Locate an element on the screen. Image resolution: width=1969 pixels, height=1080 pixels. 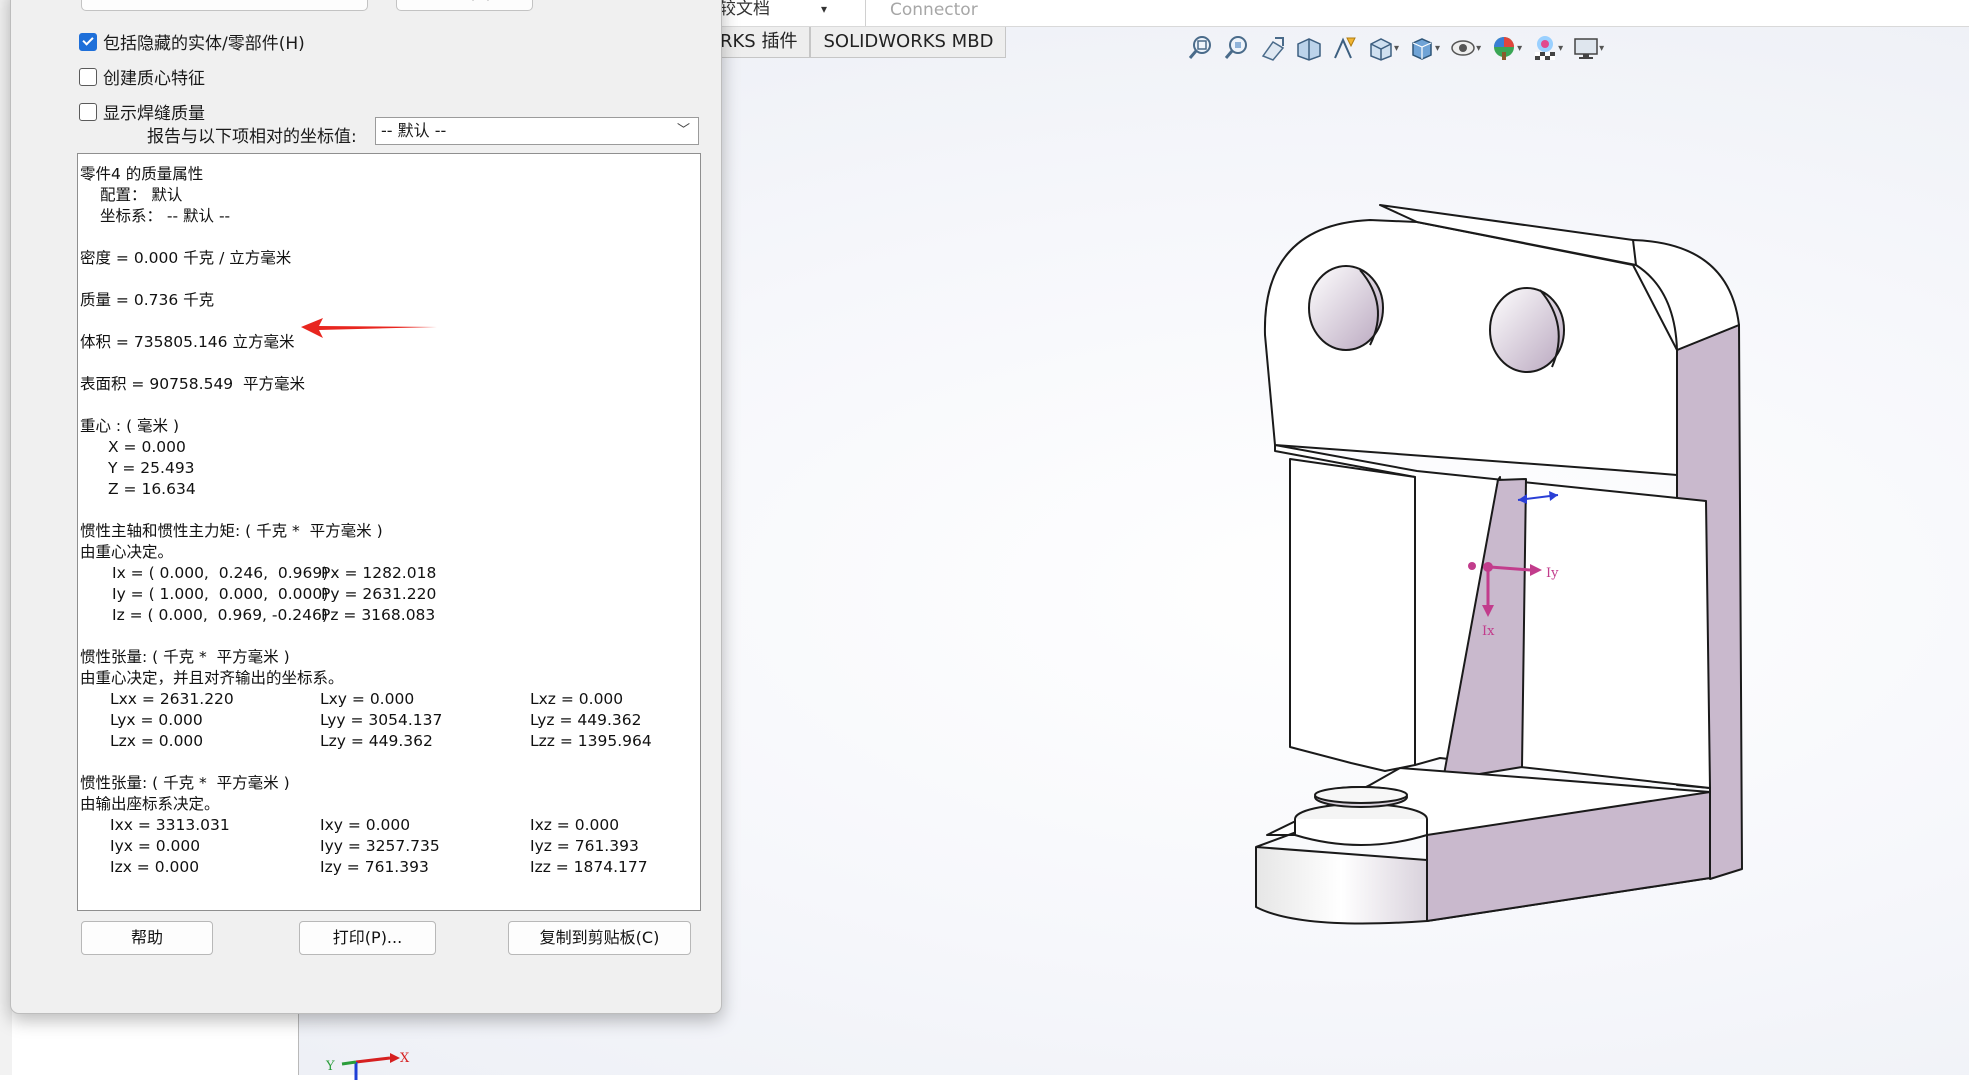
show-weld-mass-label: 显示焊缝质量 is located at coordinates (154, 114).